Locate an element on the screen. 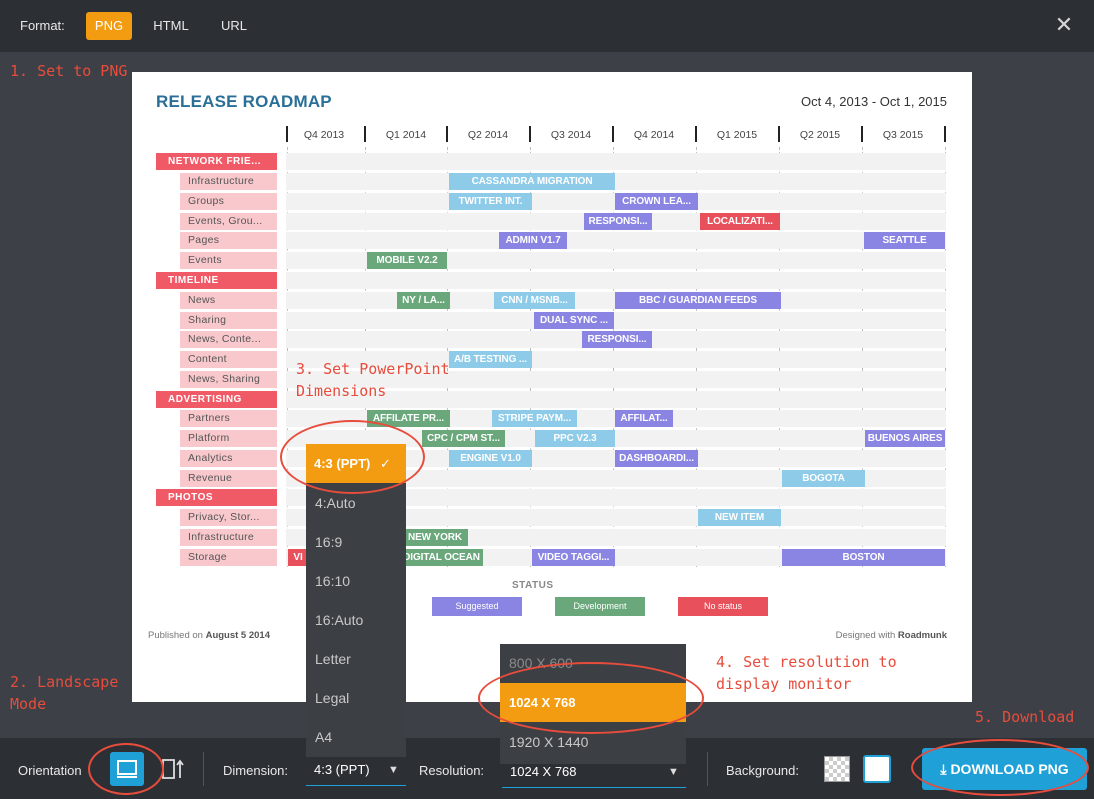 The image size is (1094, 799). dimension-option: Legal is located at coordinates (356, 698).